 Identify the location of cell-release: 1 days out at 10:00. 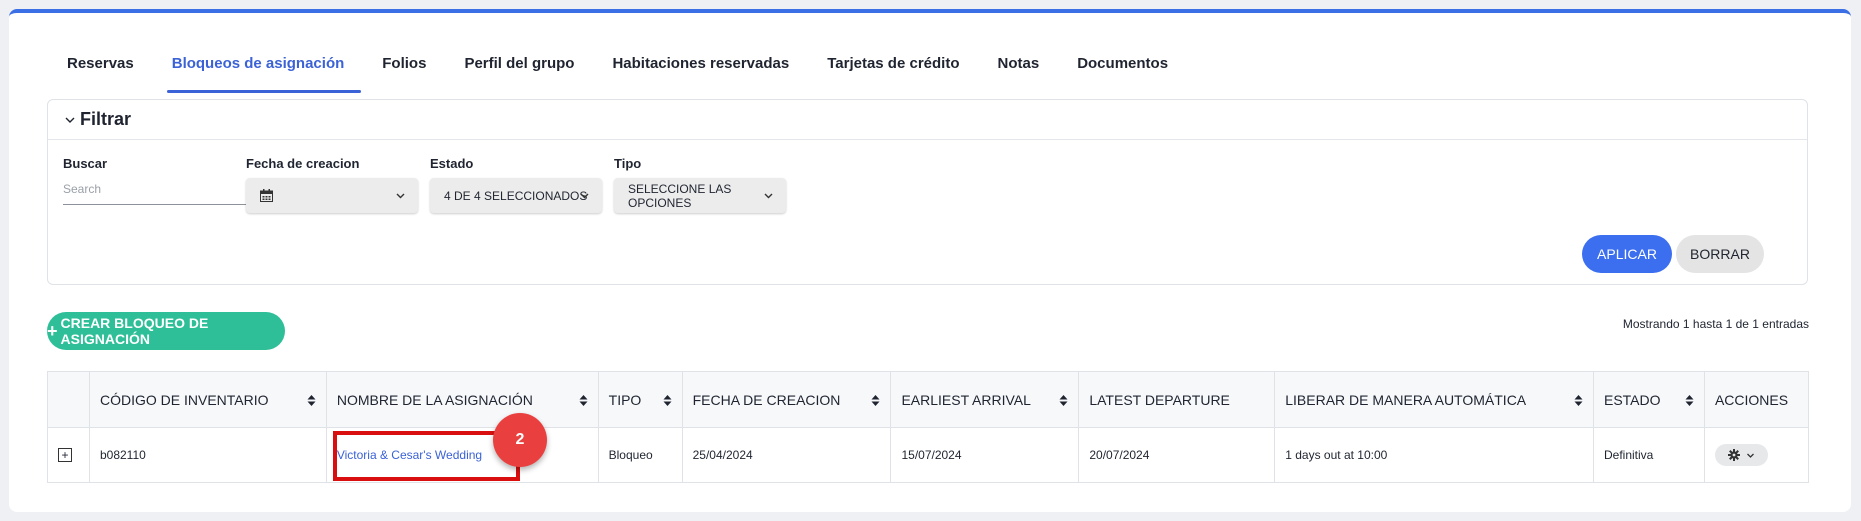
(1434, 455).